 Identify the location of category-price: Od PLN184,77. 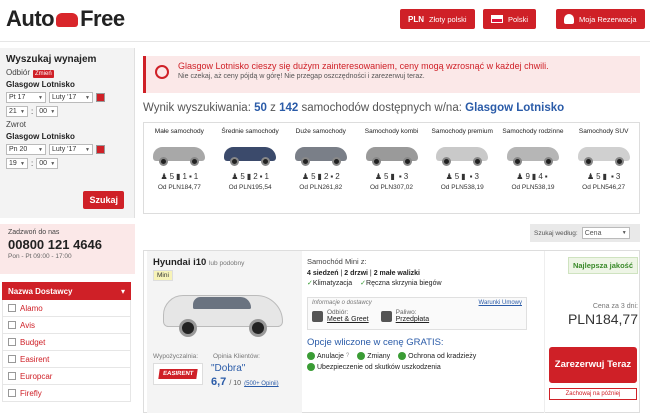
(179, 187).